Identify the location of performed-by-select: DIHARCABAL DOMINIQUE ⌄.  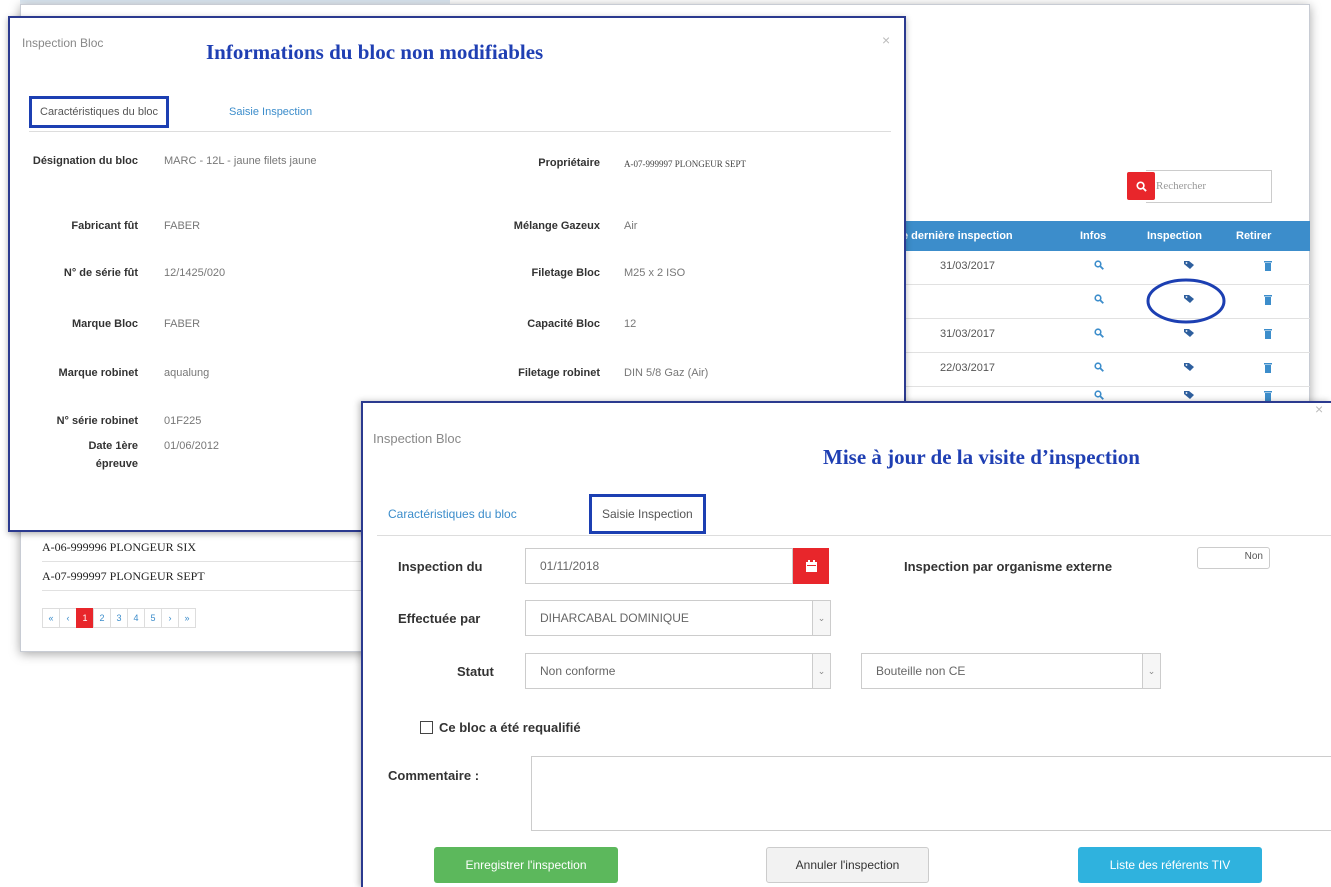
(678, 618).